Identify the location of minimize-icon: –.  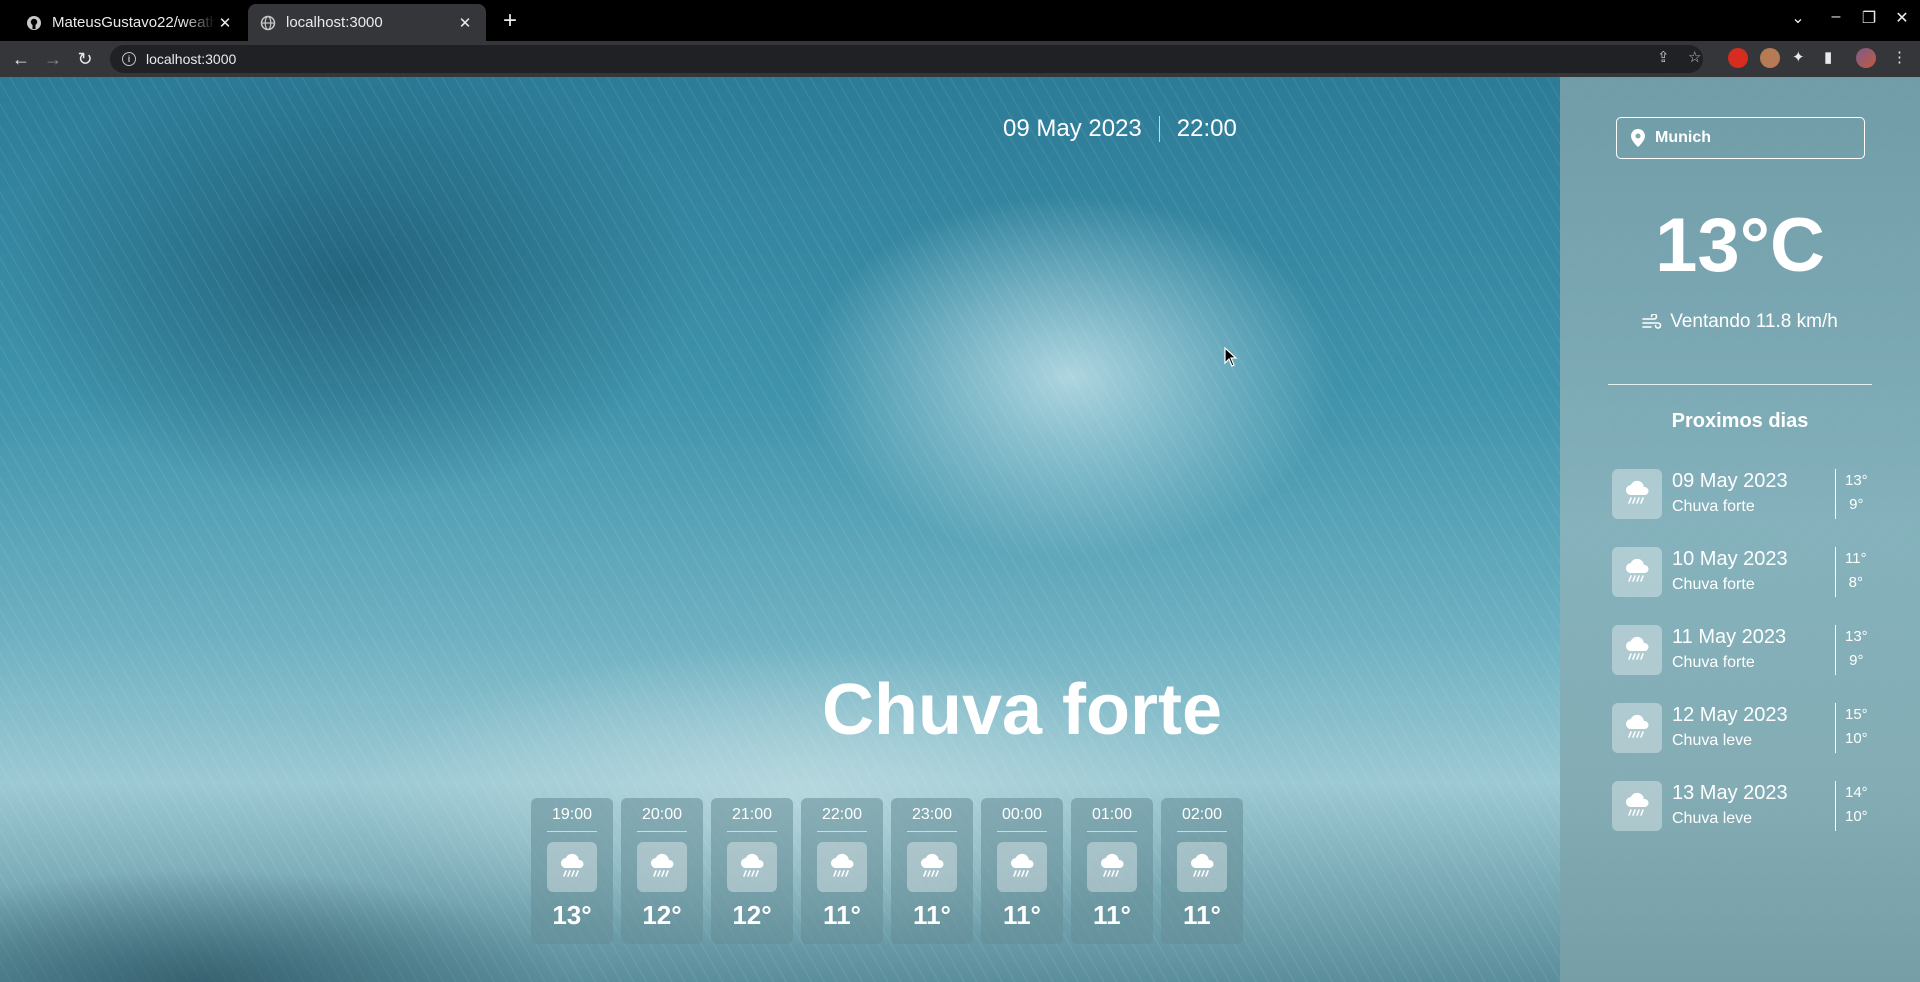
(1836, 17).